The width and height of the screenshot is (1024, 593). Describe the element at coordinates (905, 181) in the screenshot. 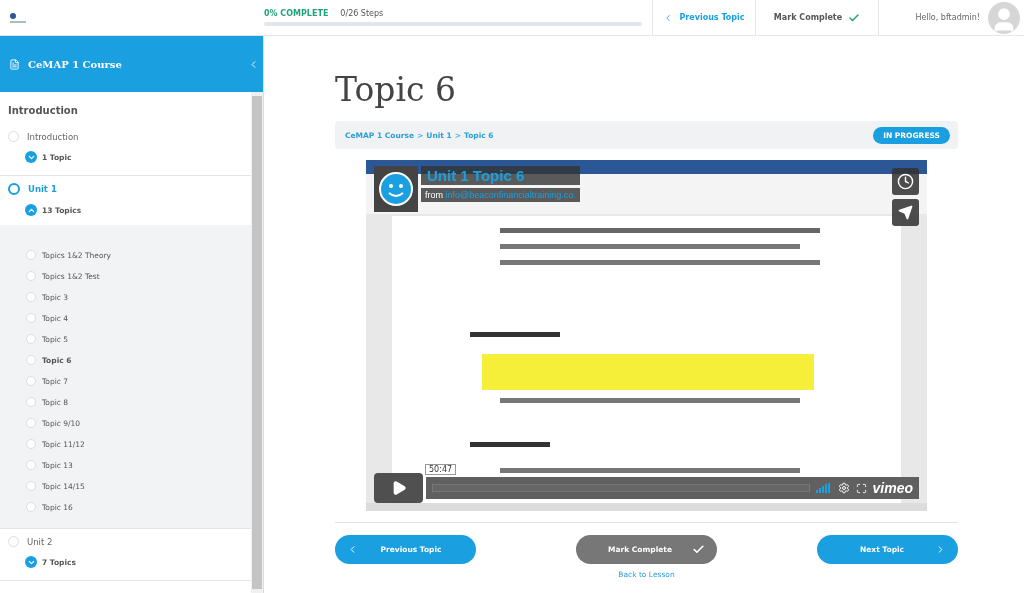

I see `clock-icon` at that location.